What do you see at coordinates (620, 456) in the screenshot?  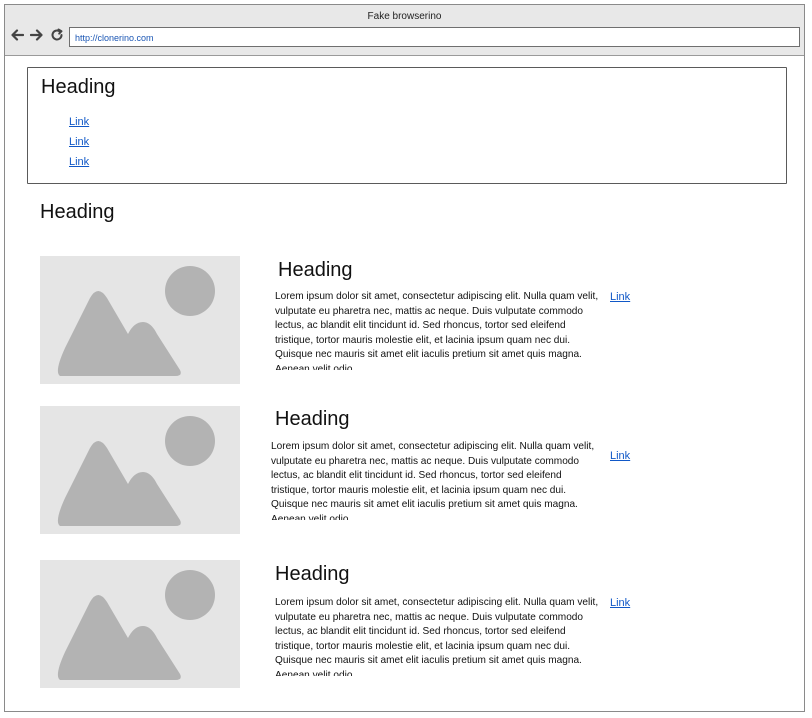 I see `card-2-link: Link` at bounding box center [620, 456].